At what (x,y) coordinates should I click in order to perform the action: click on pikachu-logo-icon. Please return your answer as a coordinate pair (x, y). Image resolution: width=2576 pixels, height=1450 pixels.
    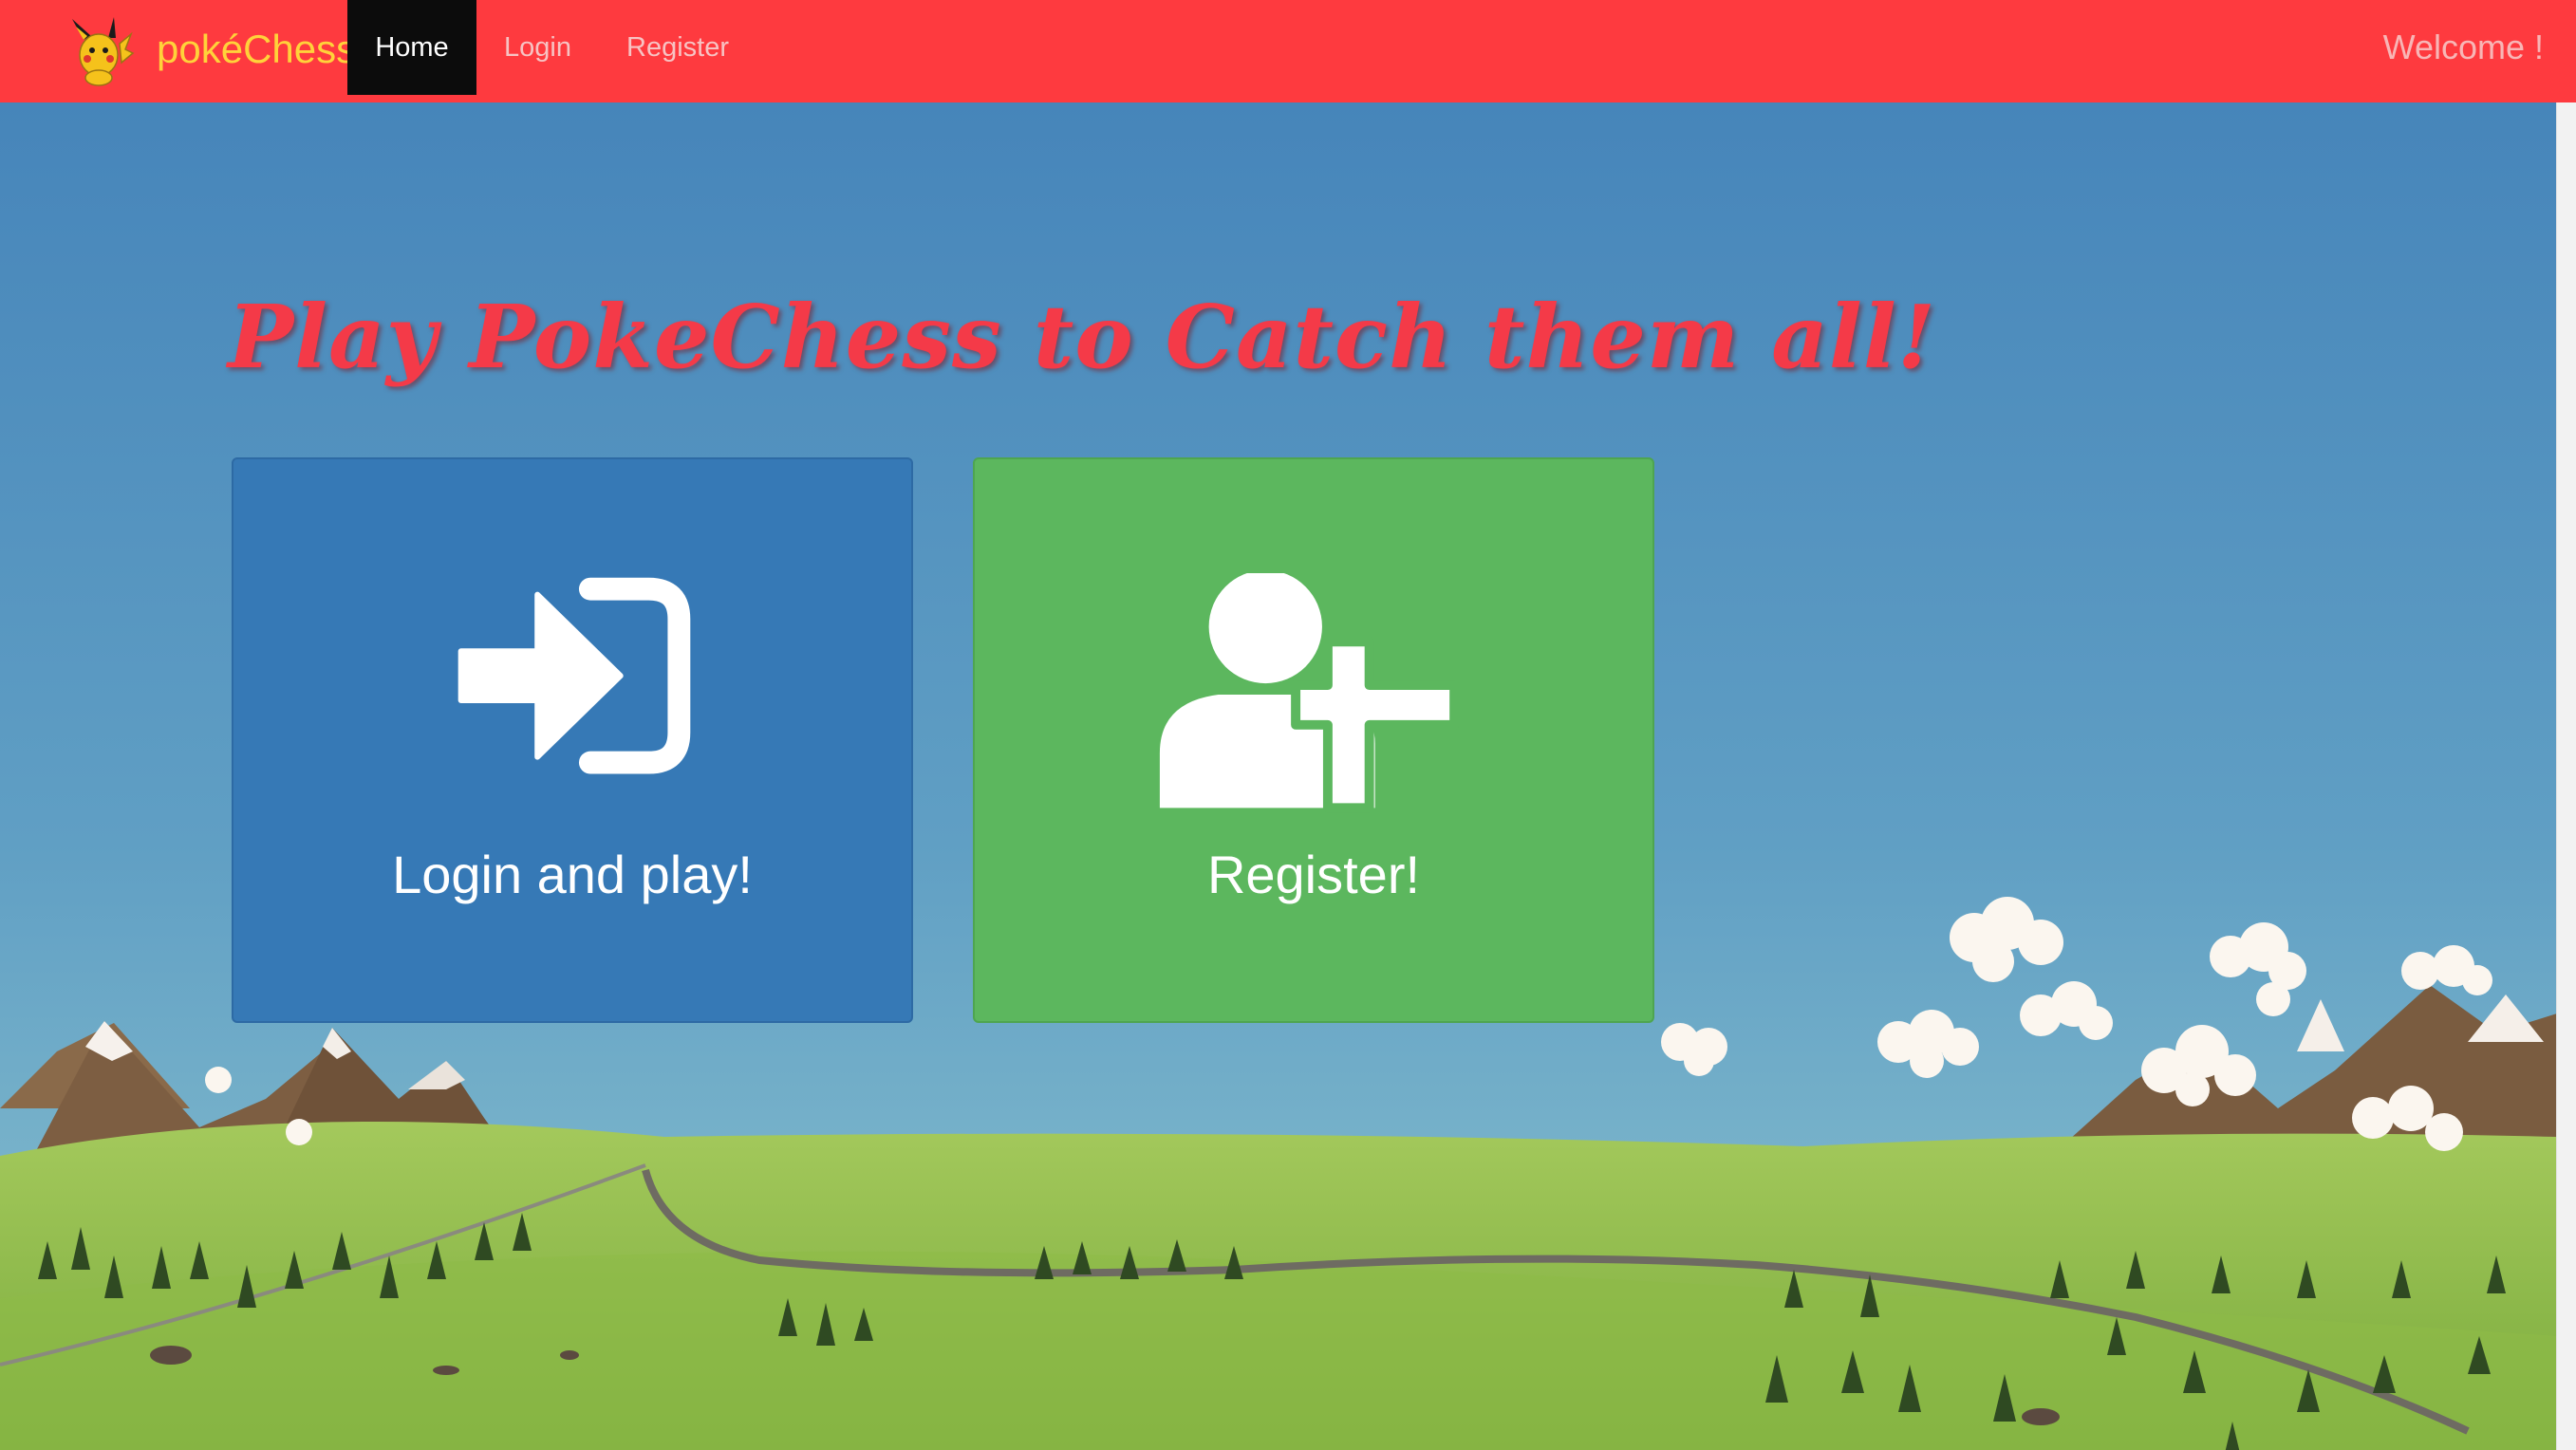
    Looking at the image, I should click on (100, 51).